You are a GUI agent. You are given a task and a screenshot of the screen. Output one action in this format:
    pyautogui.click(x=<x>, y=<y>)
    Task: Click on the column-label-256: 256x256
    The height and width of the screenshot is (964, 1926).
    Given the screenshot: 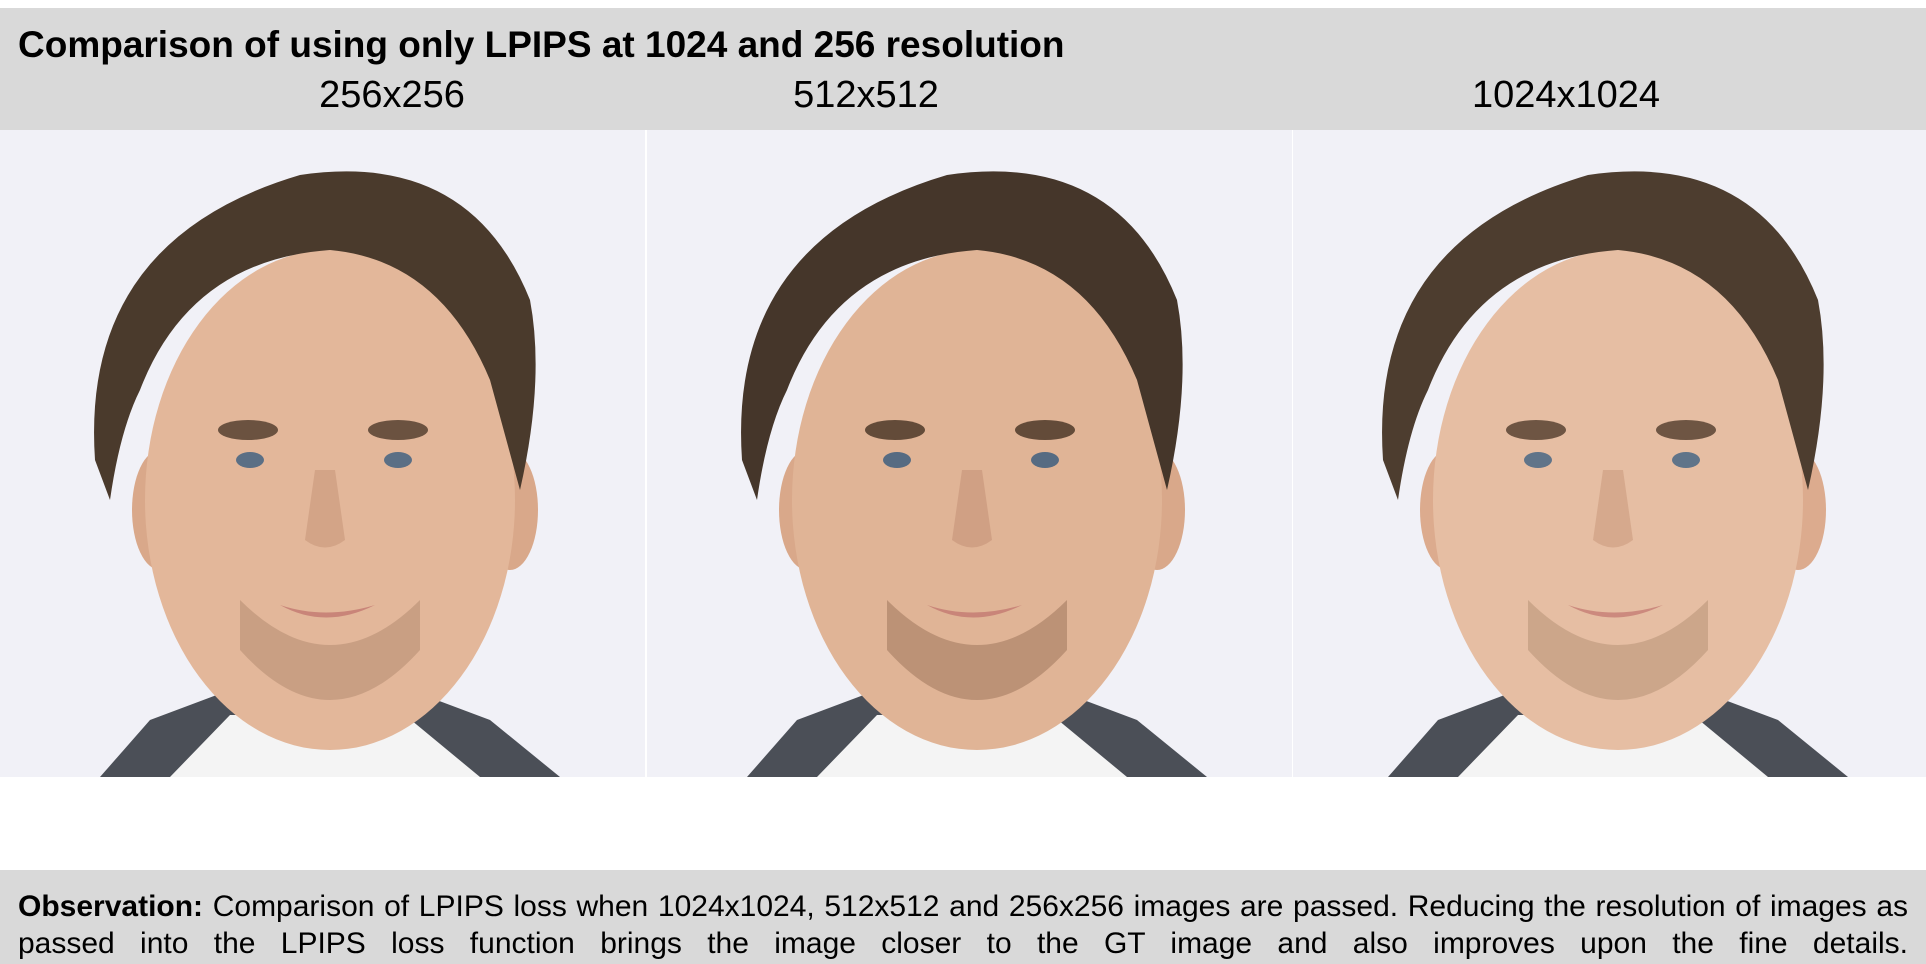 What is the action you would take?
    pyautogui.click(x=392, y=95)
    